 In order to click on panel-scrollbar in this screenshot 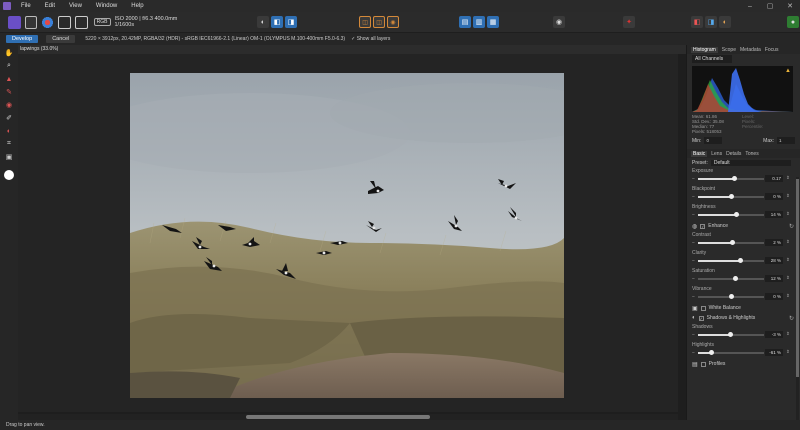, I will do `click(797, 298)`.